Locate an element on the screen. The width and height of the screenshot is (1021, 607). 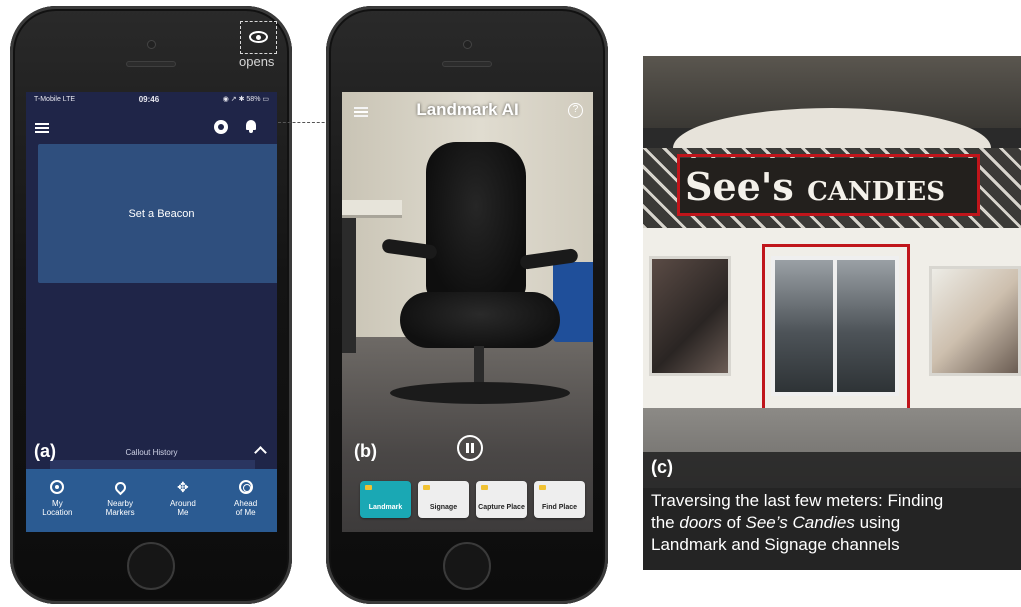
caption-emphasis: See’s Candies is located at coordinates (800, 522).